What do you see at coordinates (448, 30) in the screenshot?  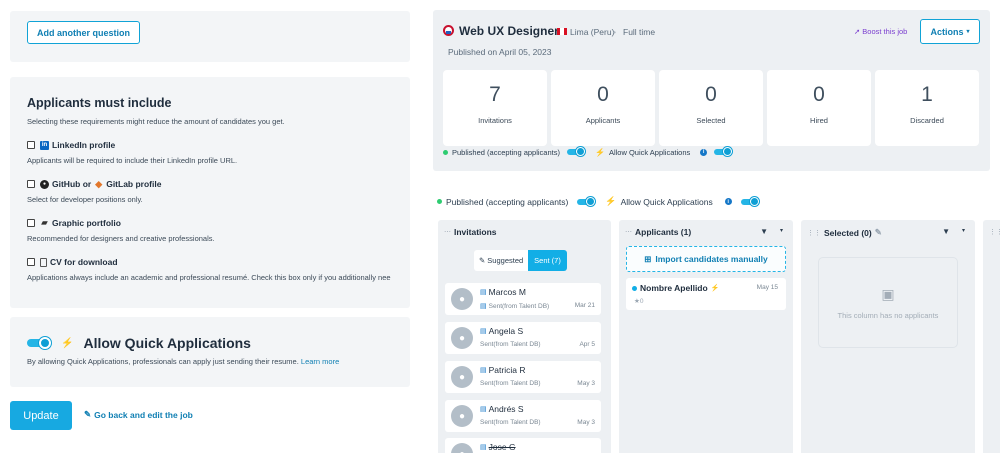 I see `company-logo-icon` at bounding box center [448, 30].